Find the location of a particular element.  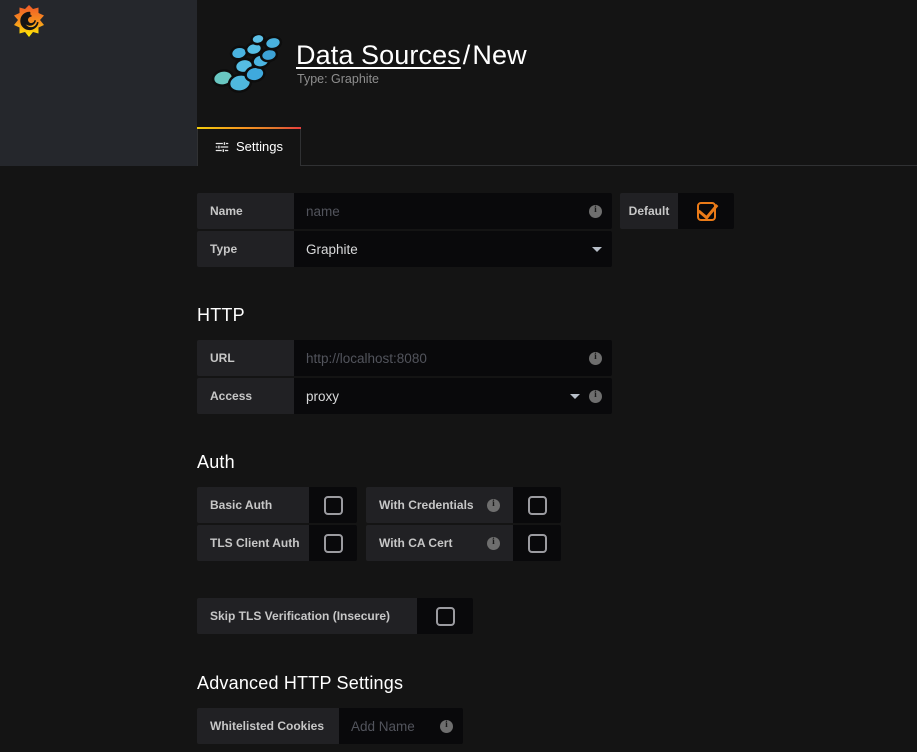

name-row: Name i Default is located at coordinates (547, 211).